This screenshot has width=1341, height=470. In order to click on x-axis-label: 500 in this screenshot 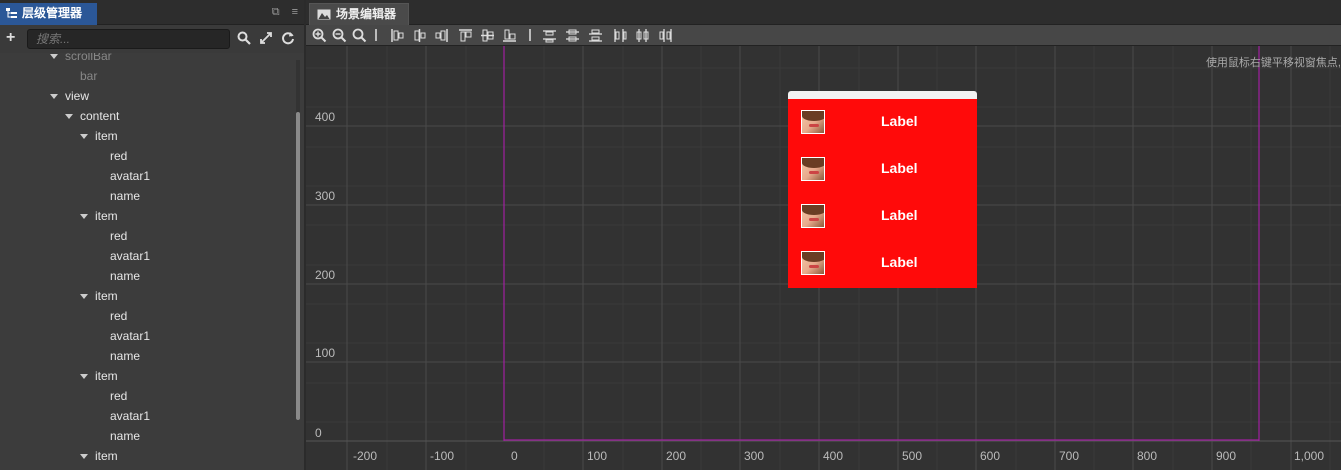, I will do `click(912, 456)`.